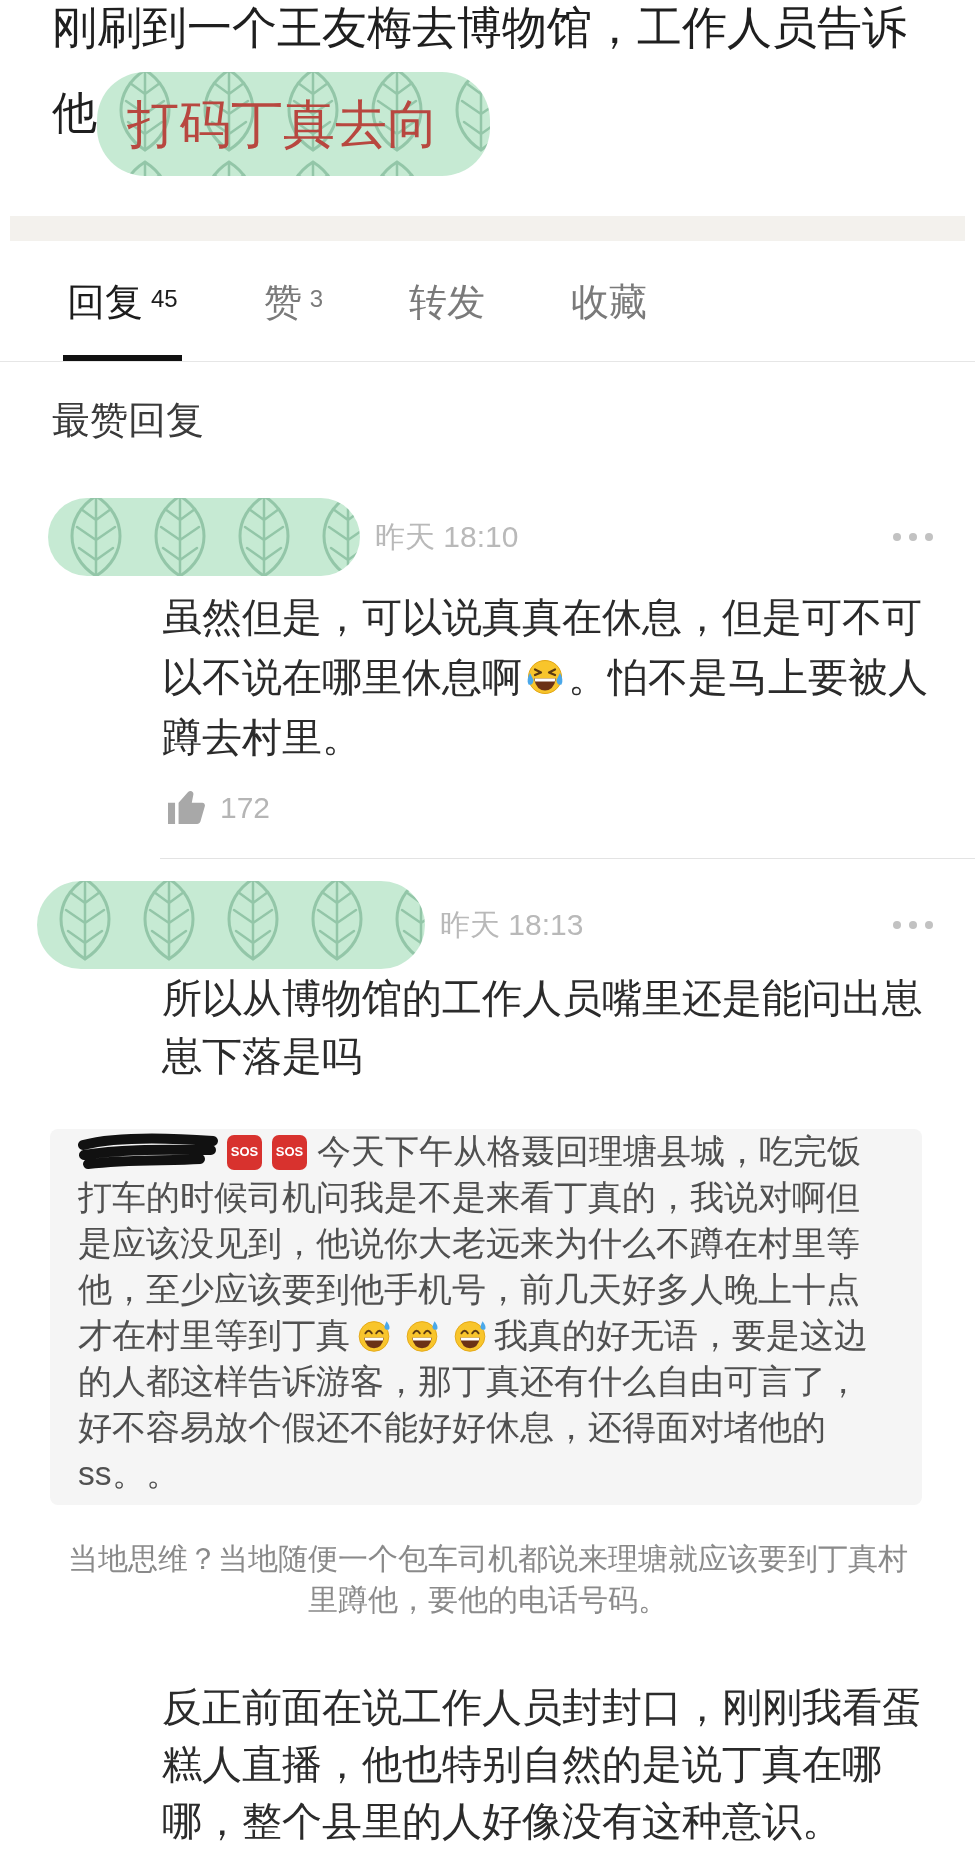 The image size is (975, 1853). Describe the element at coordinates (452, 1428) in the screenshot. I see `quote-text: 好不容易放个假还不能好好休息，还得面对堵他的` at that location.